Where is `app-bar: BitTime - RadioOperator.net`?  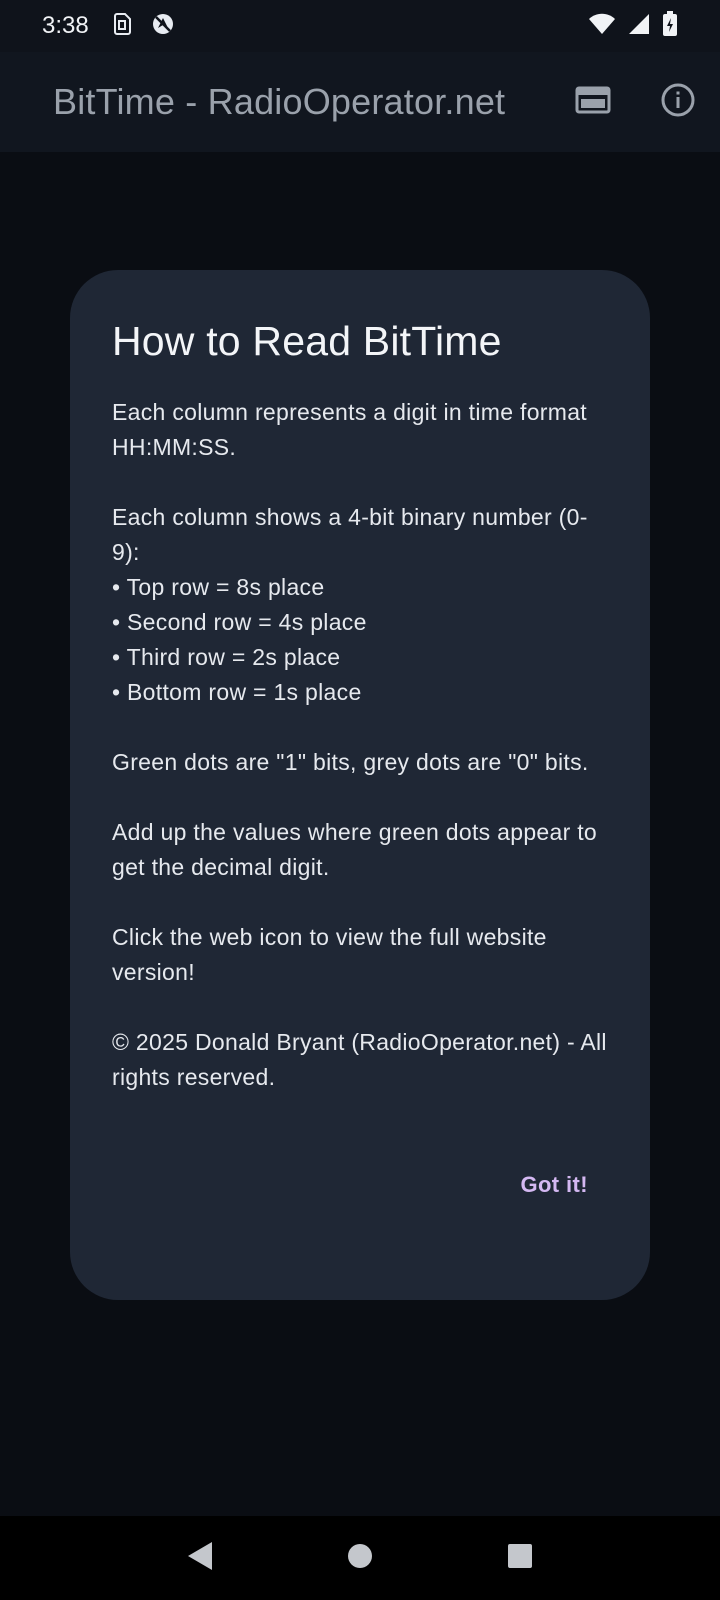
app-bar: BitTime - RadioOperator.net is located at coordinates (360, 102).